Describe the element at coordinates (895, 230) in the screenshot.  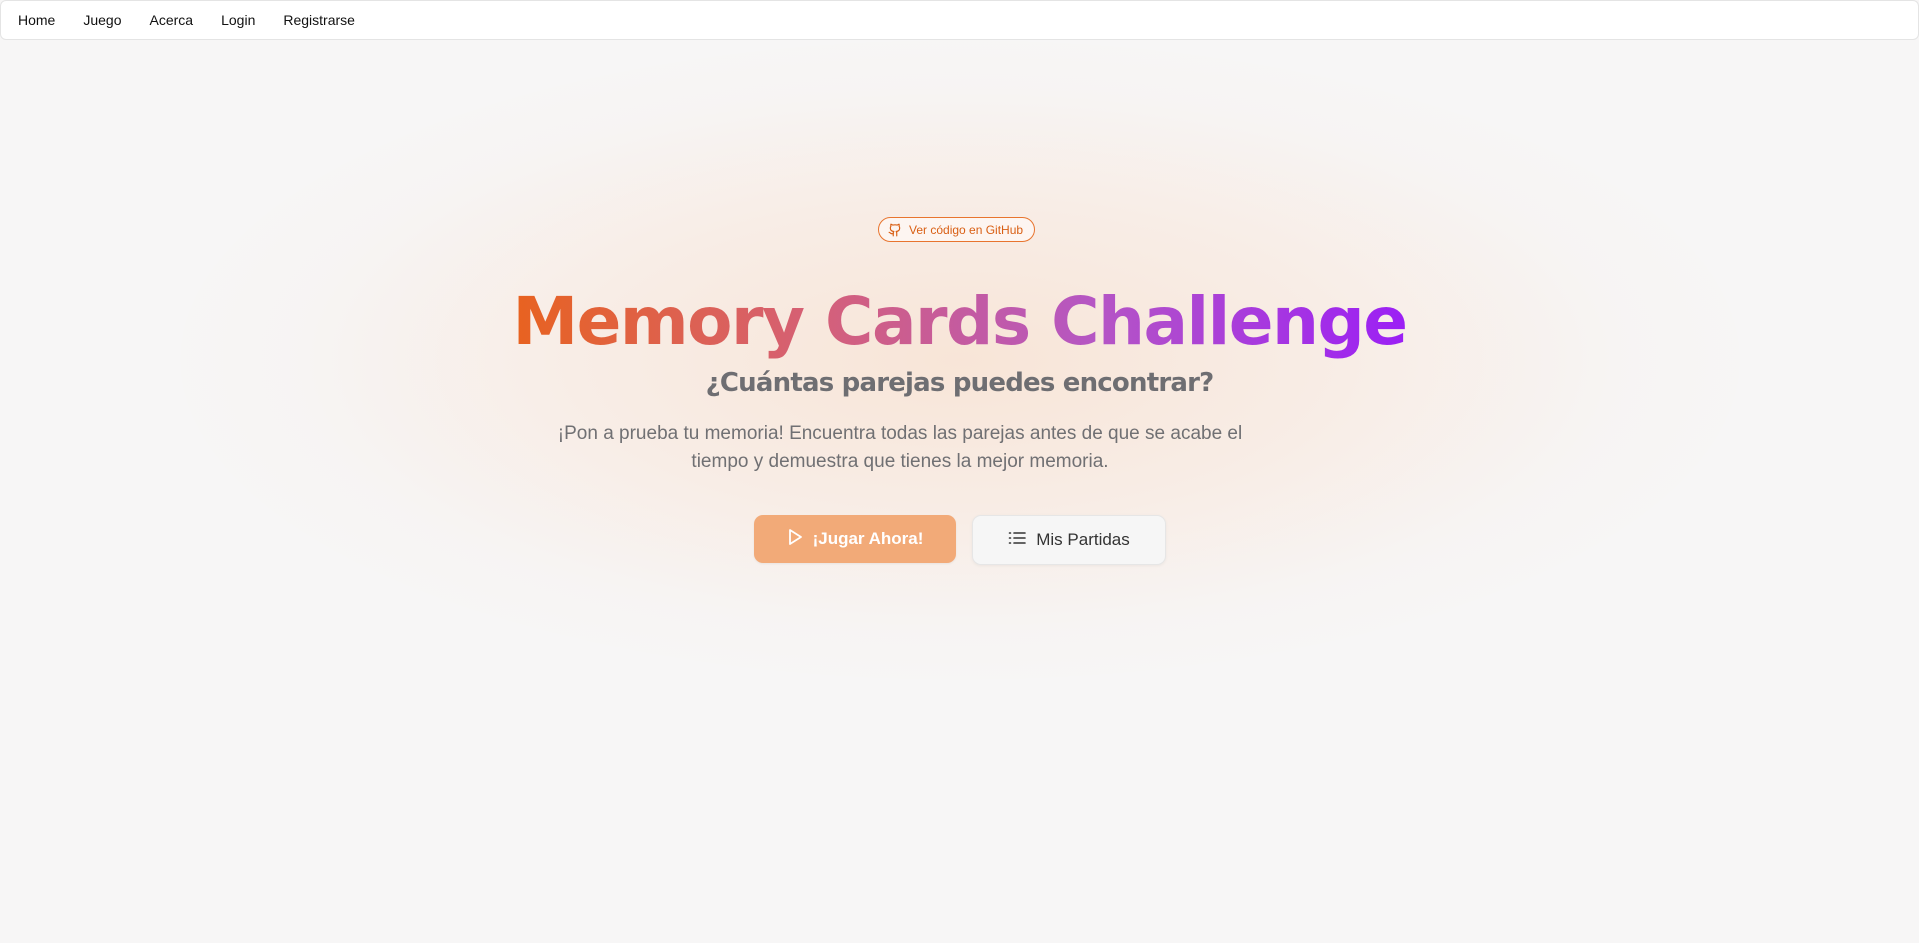
I see `github-icon` at that location.